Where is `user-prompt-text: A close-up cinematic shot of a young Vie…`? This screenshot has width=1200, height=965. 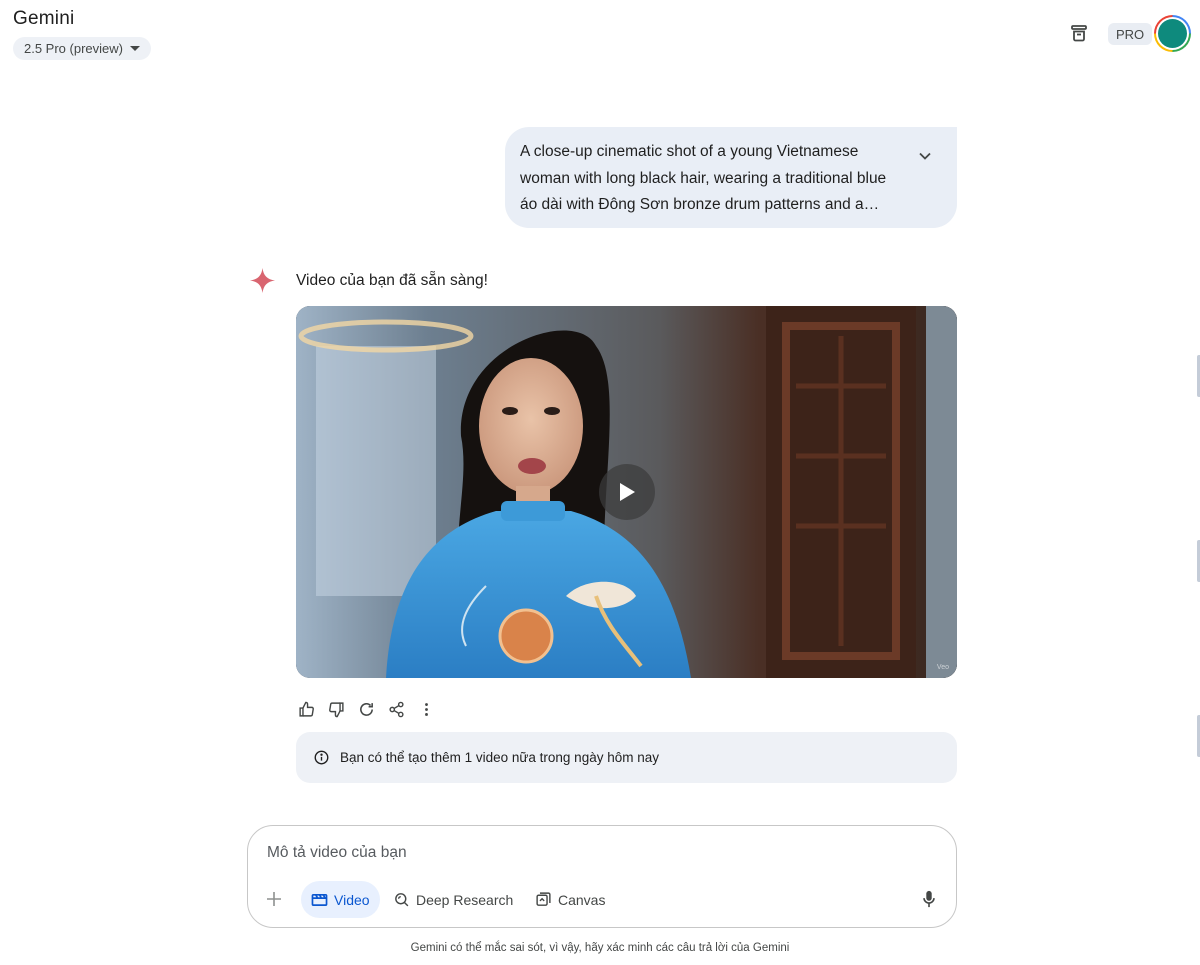
user-prompt-text: A close-up cinematic shot of a young Vie… is located at coordinates (703, 178).